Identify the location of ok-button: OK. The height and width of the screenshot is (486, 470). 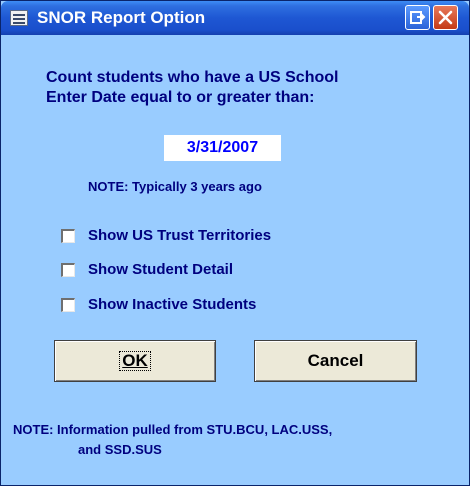
(135, 361).